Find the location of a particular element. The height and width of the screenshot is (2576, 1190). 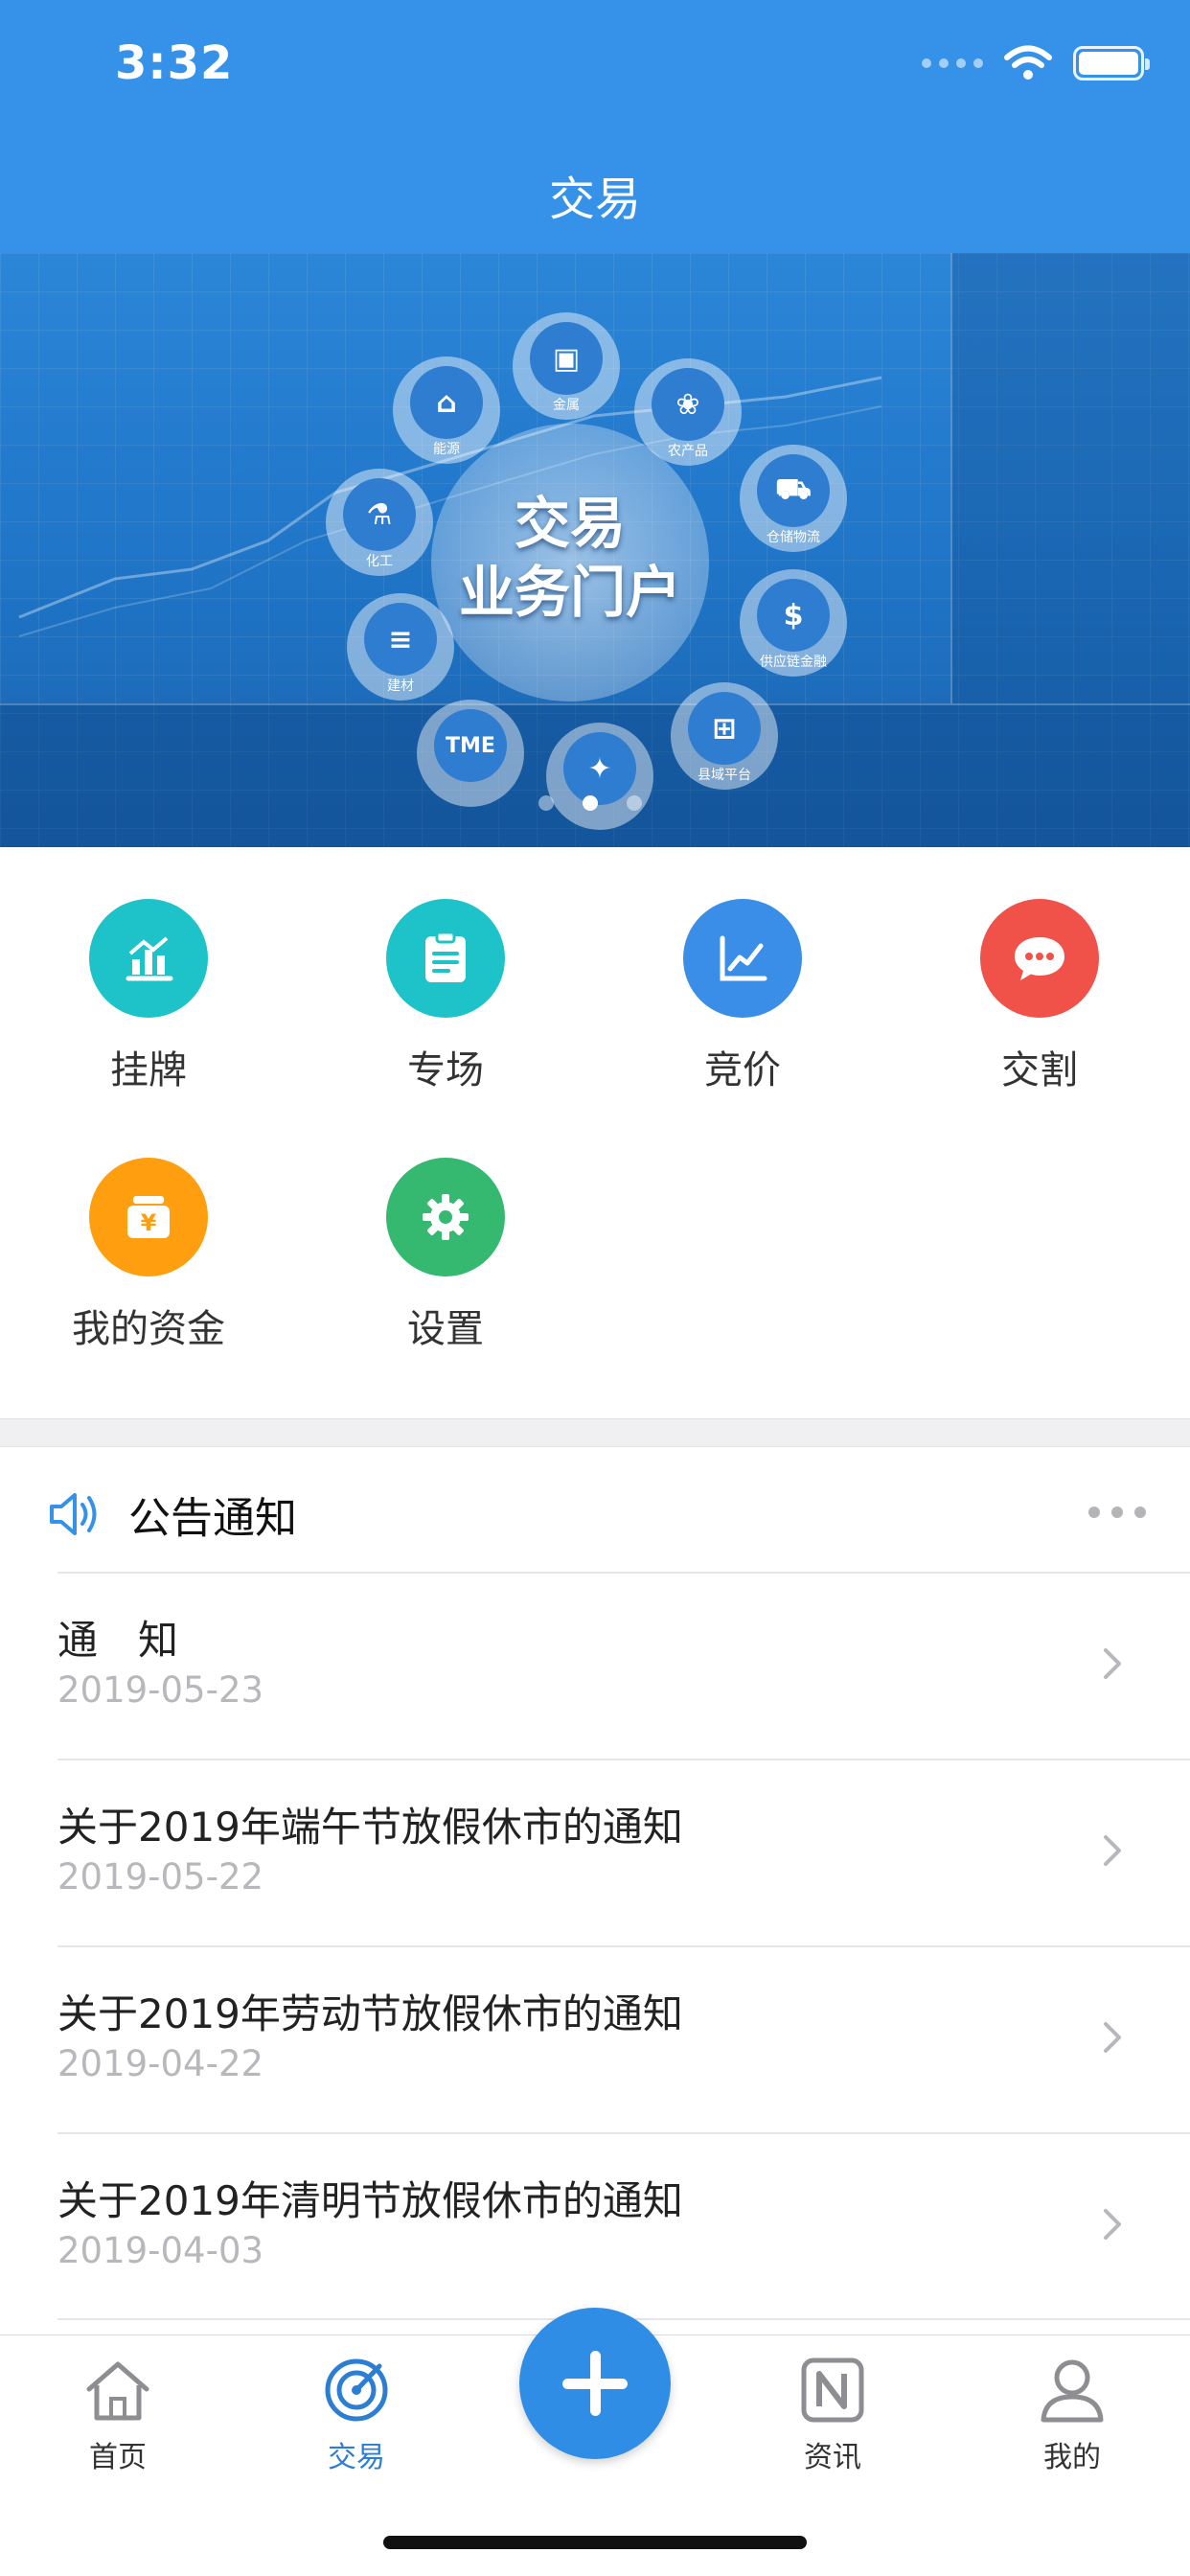

page-title: 交易 is located at coordinates (594, 199).